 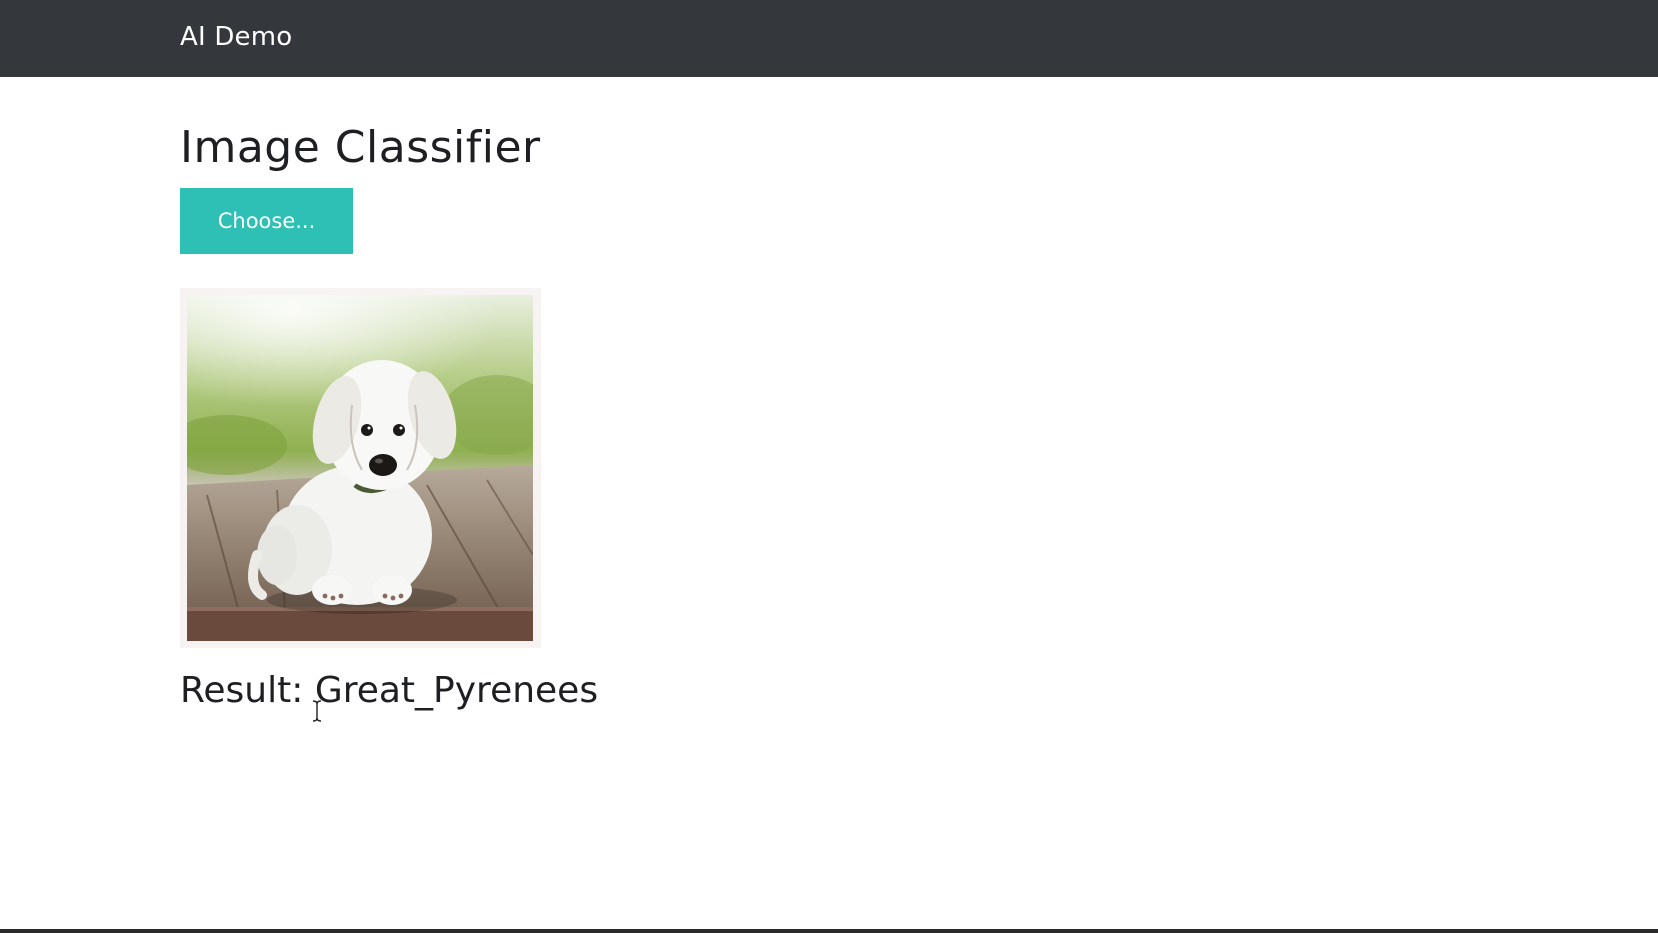 I want to click on text-cursor-icon, so click(x=317, y=711).